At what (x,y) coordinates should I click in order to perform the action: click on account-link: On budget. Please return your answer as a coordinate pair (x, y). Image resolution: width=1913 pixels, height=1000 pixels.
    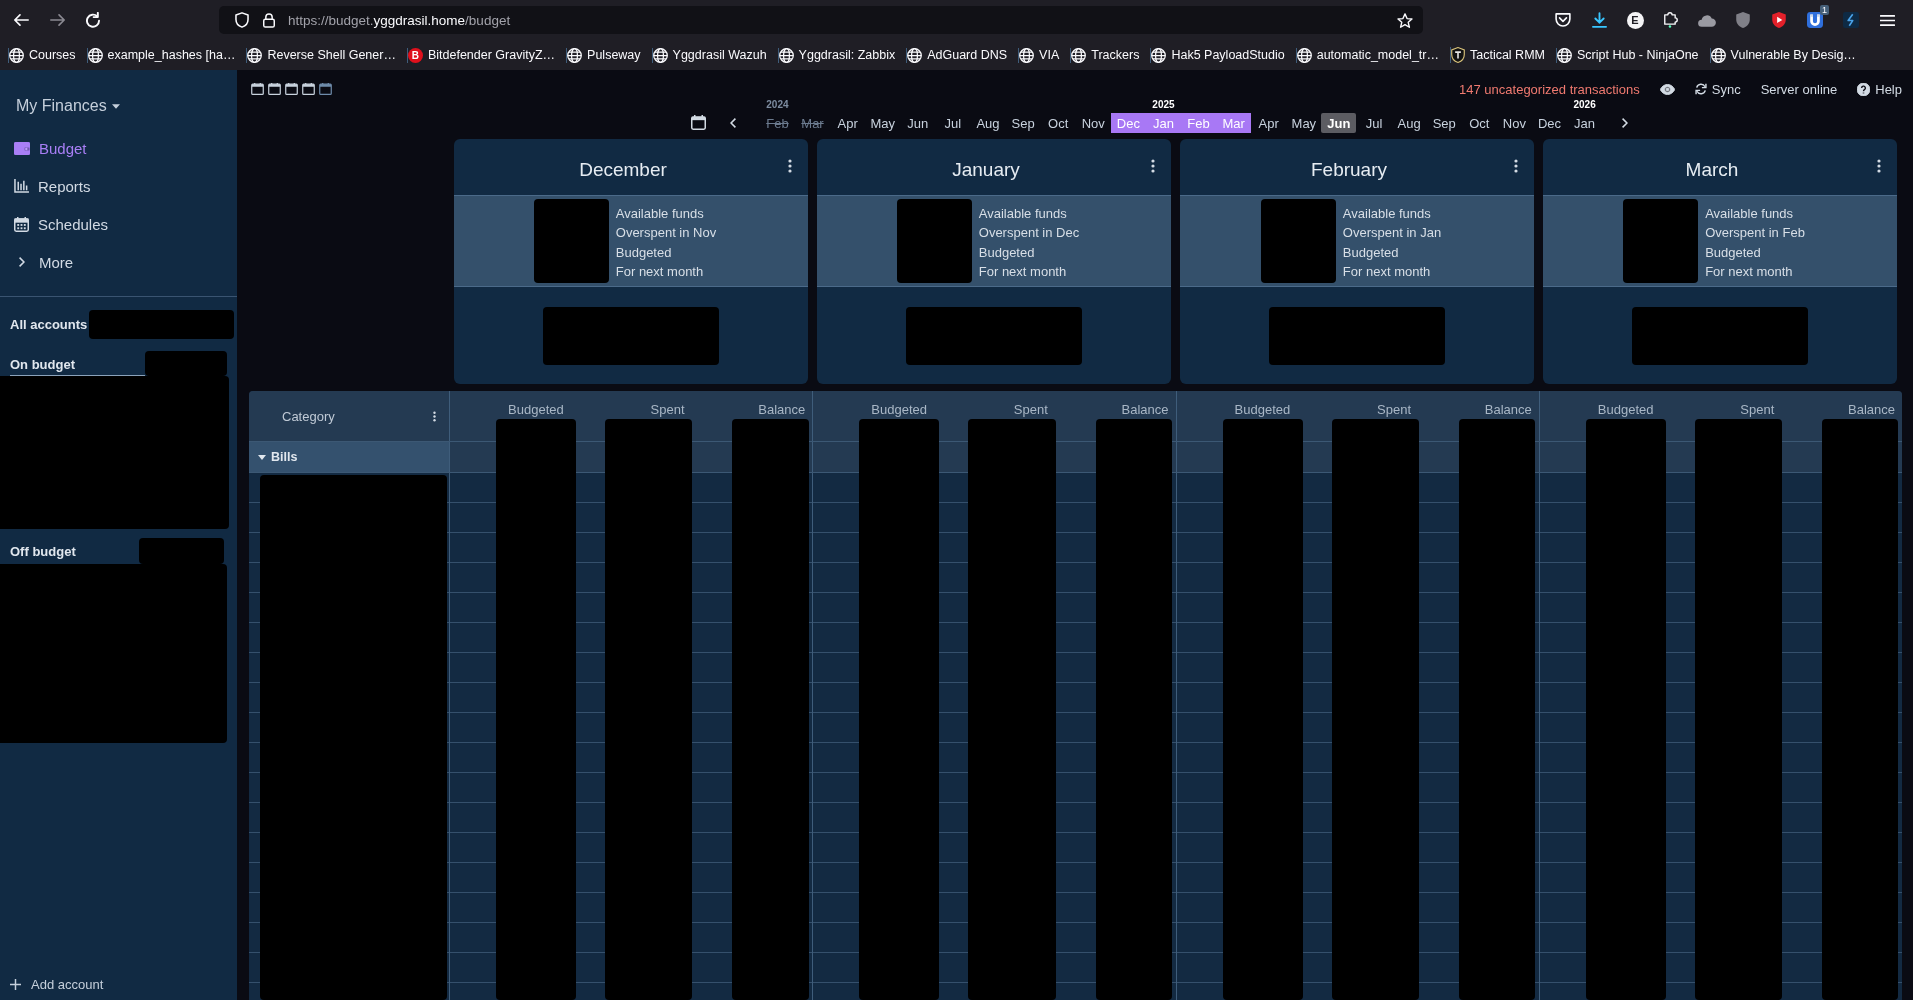
    Looking at the image, I should click on (42, 364).